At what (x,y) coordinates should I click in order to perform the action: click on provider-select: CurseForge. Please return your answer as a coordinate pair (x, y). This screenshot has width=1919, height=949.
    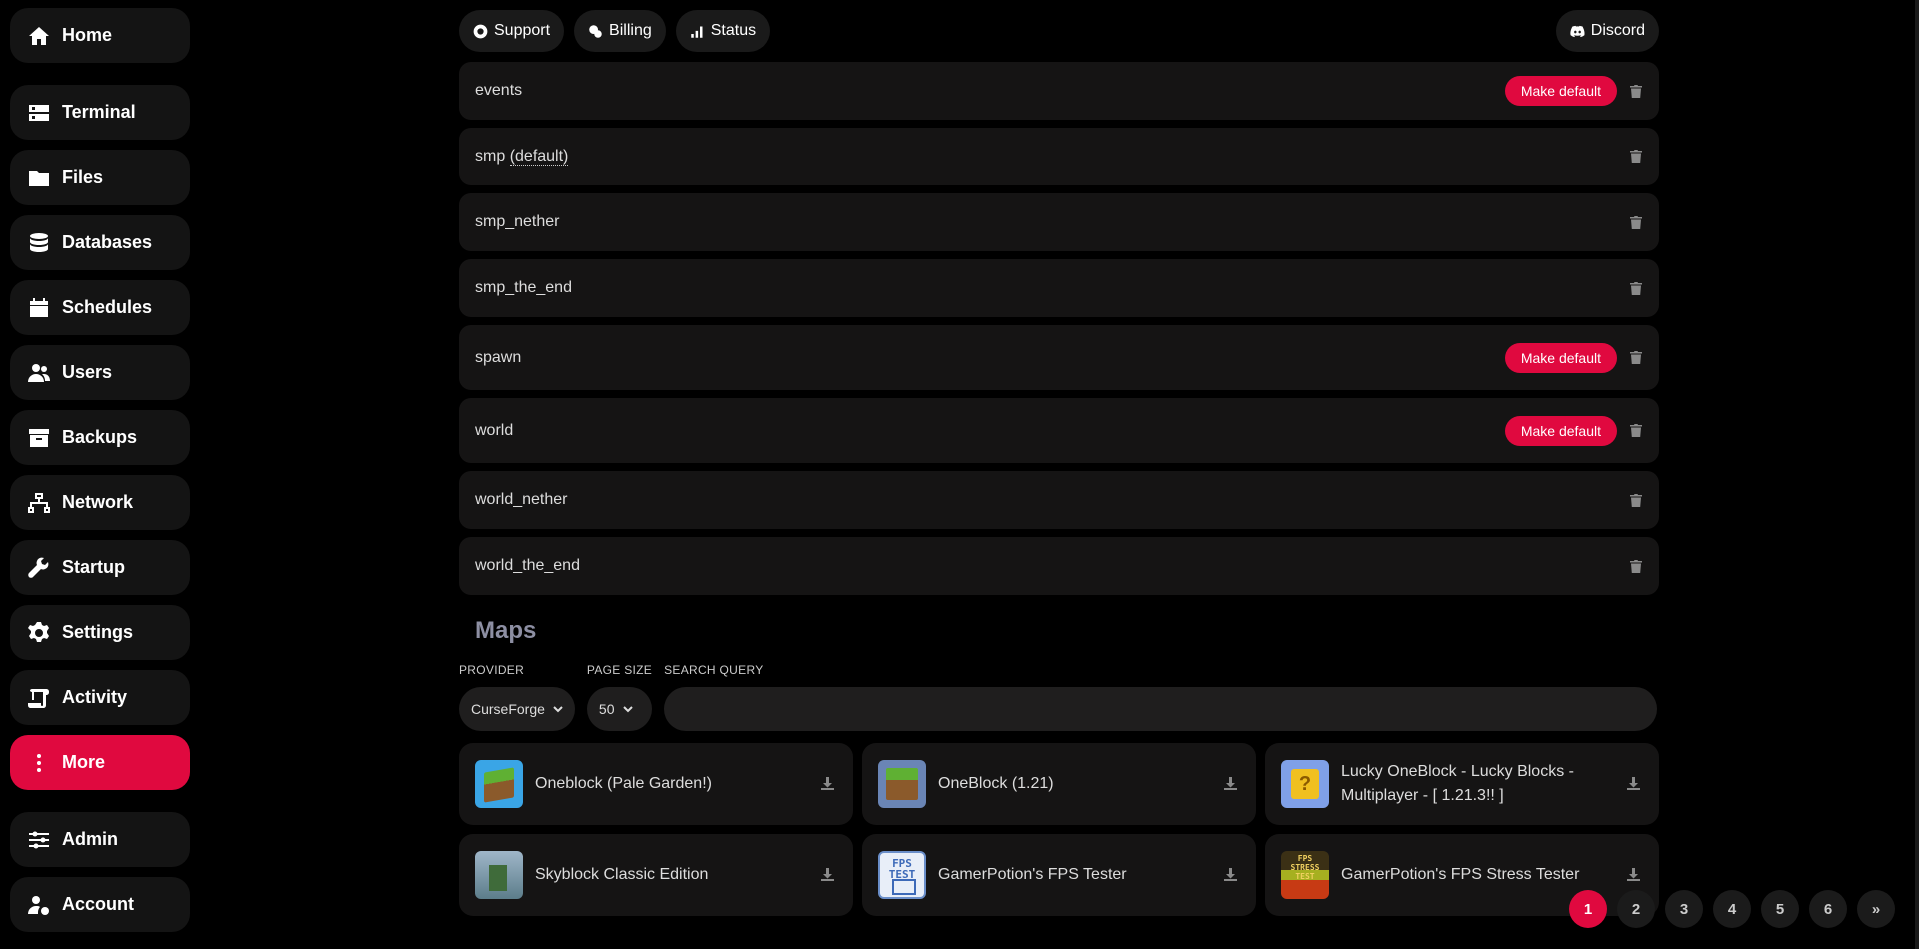
    Looking at the image, I should click on (517, 709).